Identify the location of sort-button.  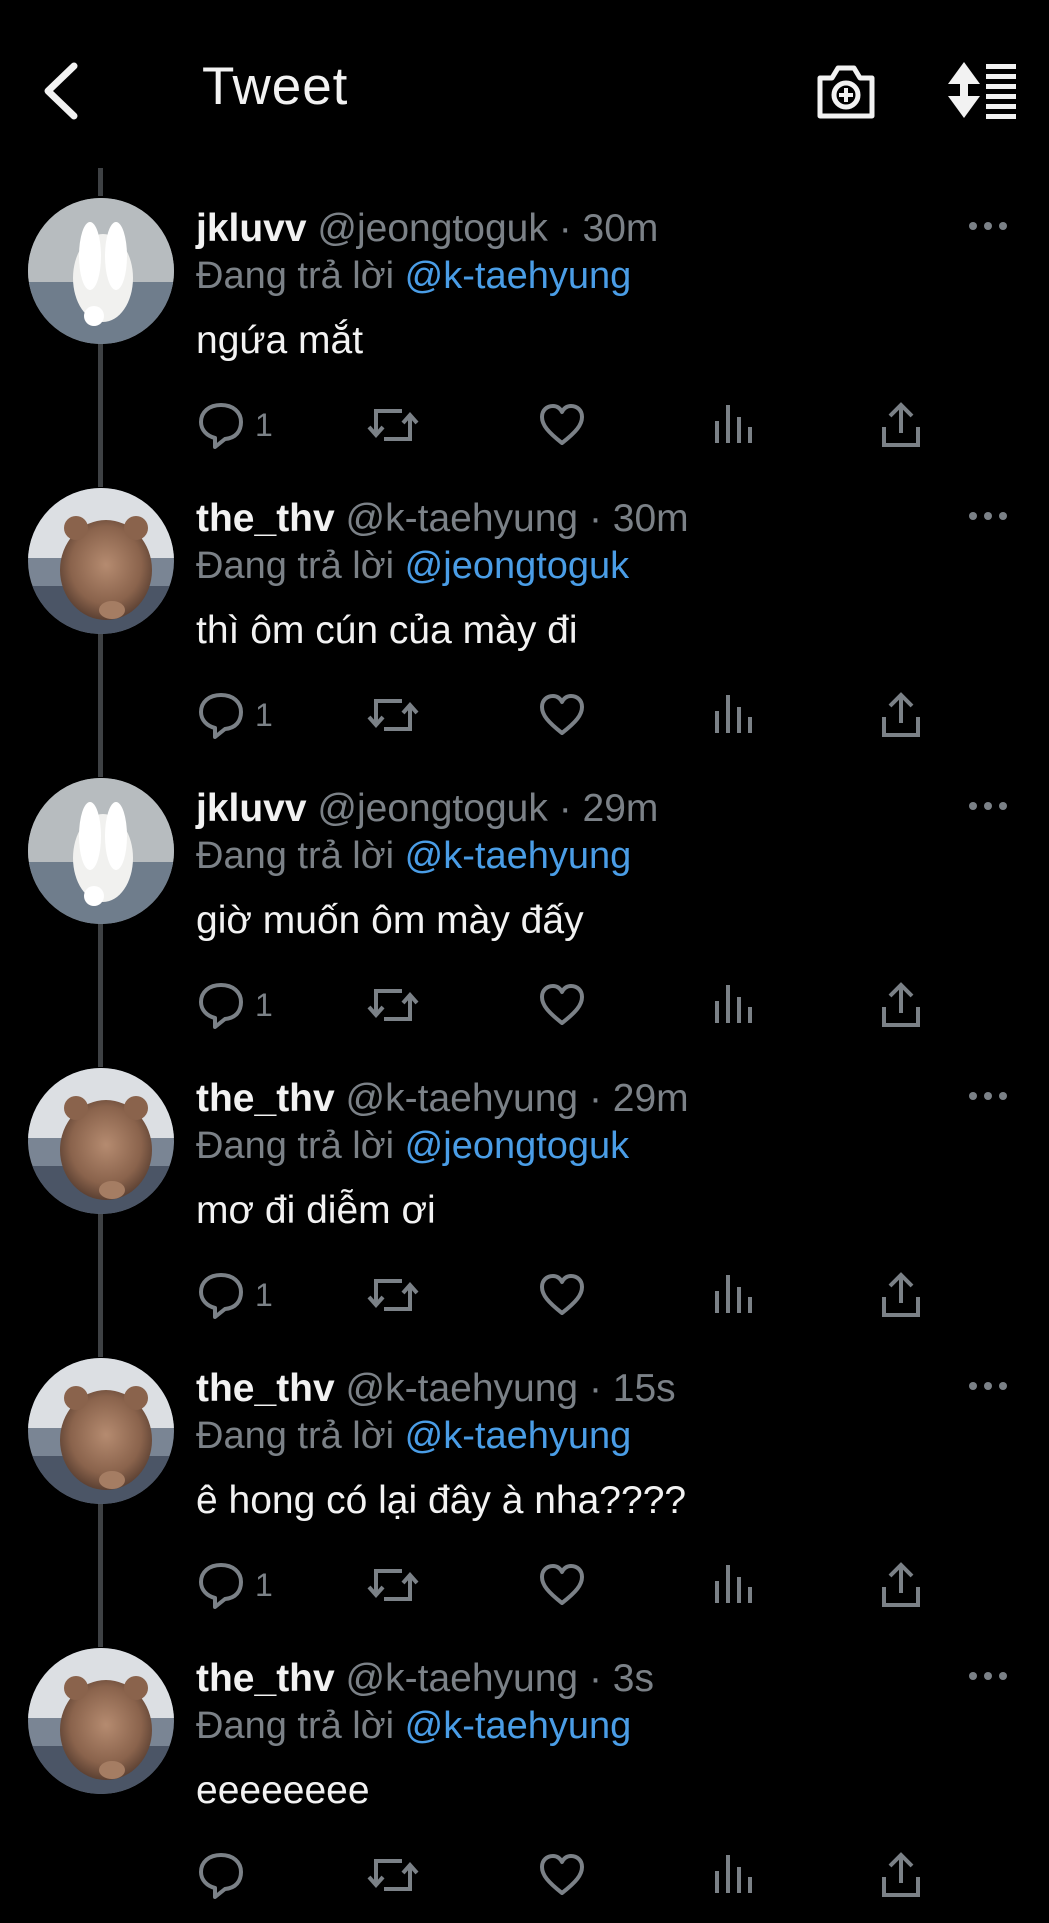
(981, 91).